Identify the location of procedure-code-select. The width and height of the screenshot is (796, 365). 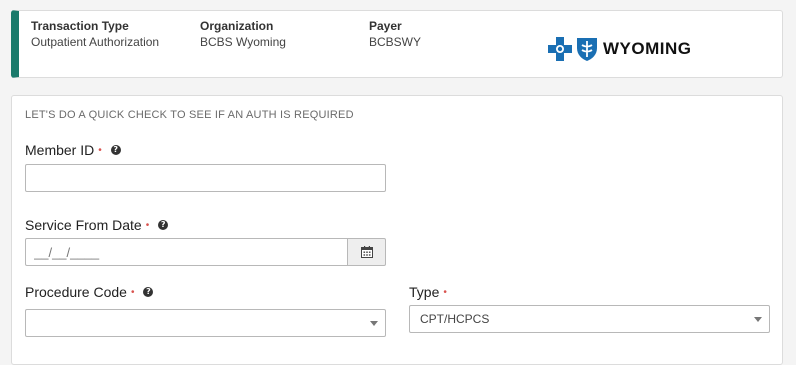
(205, 323).